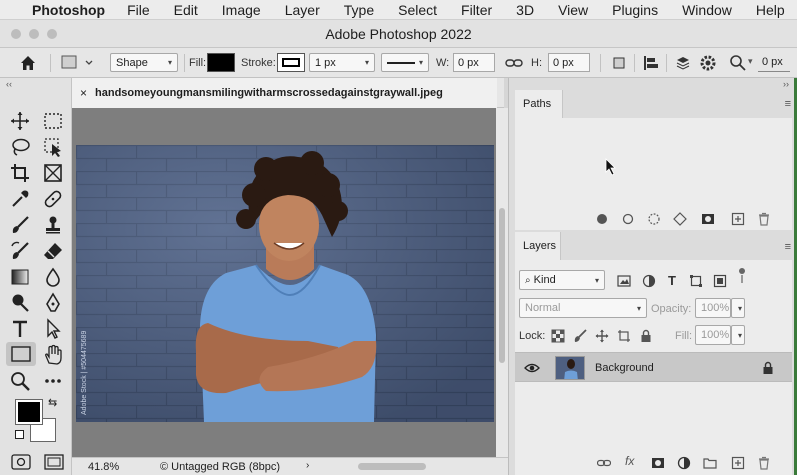 The width and height of the screenshot is (797, 475). What do you see at coordinates (525, 10) in the screenshot?
I see `menu-3d: 3D` at bounding box center [525, 10].